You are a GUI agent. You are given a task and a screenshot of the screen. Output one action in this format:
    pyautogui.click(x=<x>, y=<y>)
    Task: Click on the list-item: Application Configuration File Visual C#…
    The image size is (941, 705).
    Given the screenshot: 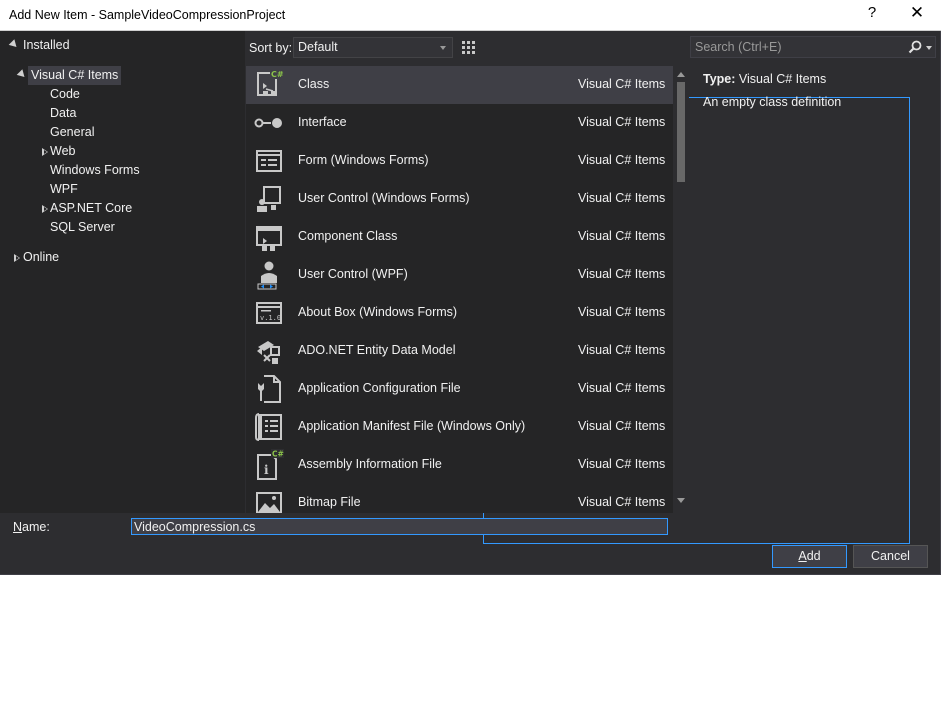 What is the action you would take?
    pyautogui.click(x=459, y=389)
    